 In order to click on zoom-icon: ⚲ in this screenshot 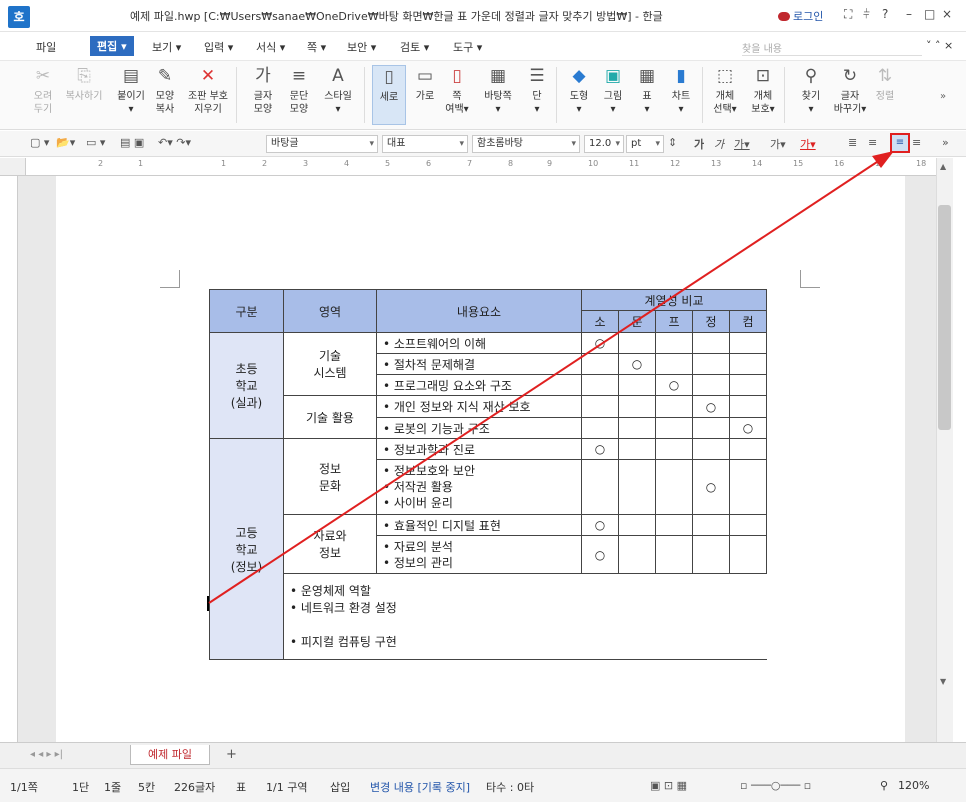, I will do `click(884, 785)`.